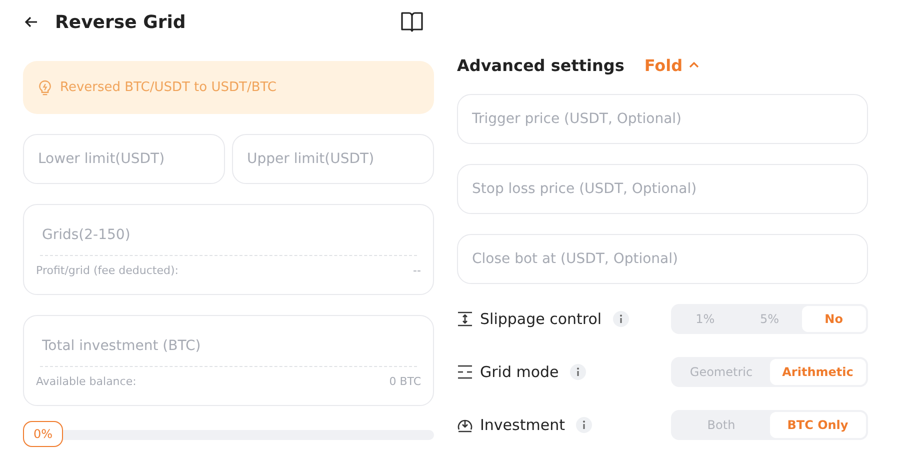  What do you see at coordinates (769, 319) in the screenshot?
I see `segment-option: 5%` at bounding box center [769, 319].